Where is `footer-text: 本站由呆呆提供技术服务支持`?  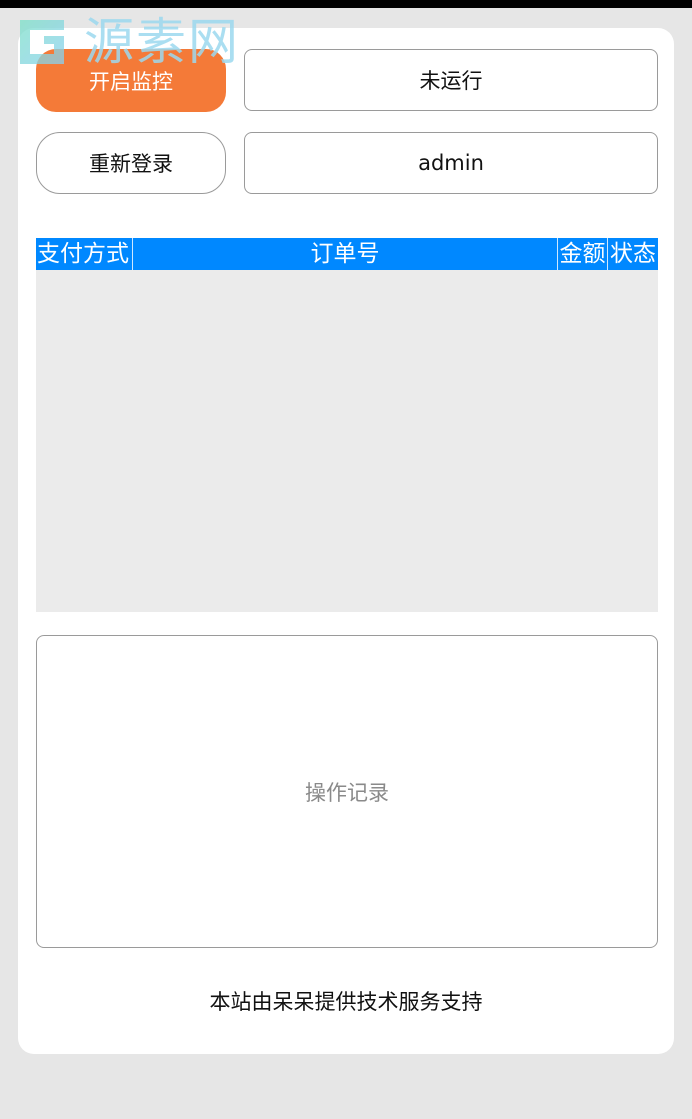
footer-text: 本站由呆呆提供技术服务支持 is located at coordinates (346, 1002).